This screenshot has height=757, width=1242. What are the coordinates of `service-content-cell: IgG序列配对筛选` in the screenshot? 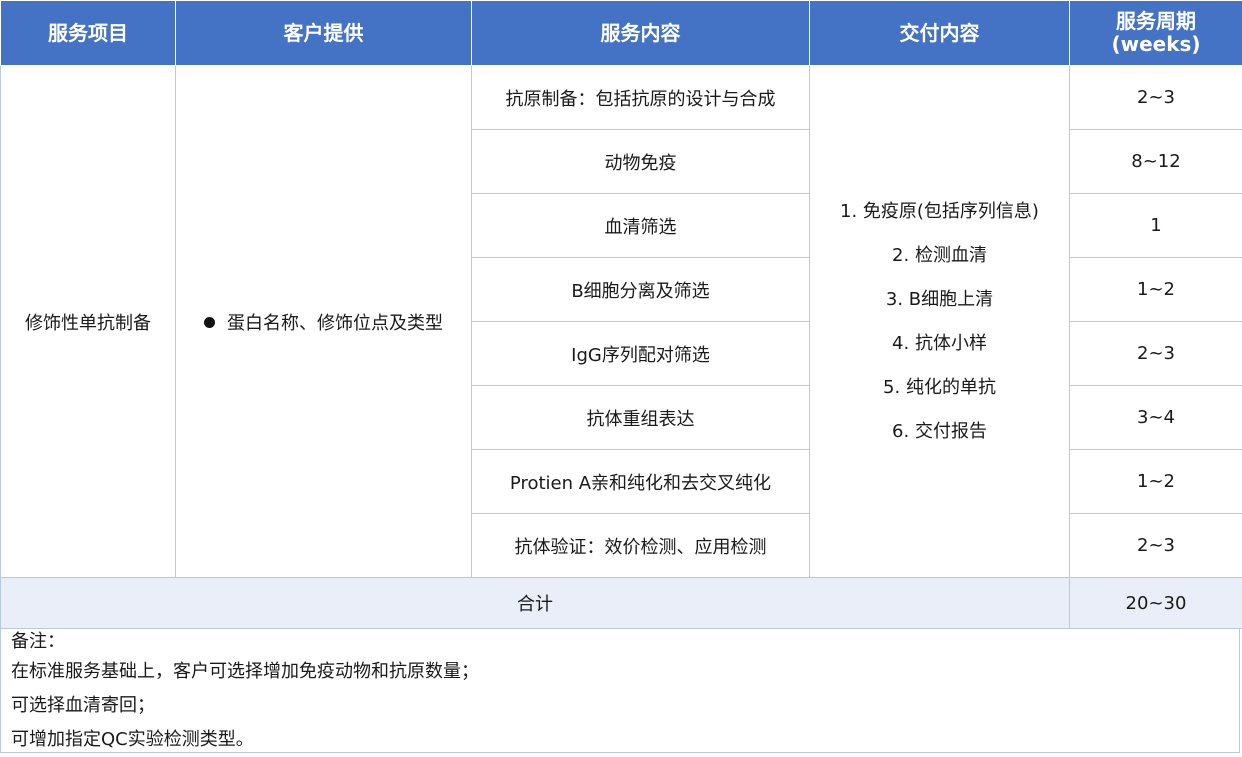 It's located at (641, 354).